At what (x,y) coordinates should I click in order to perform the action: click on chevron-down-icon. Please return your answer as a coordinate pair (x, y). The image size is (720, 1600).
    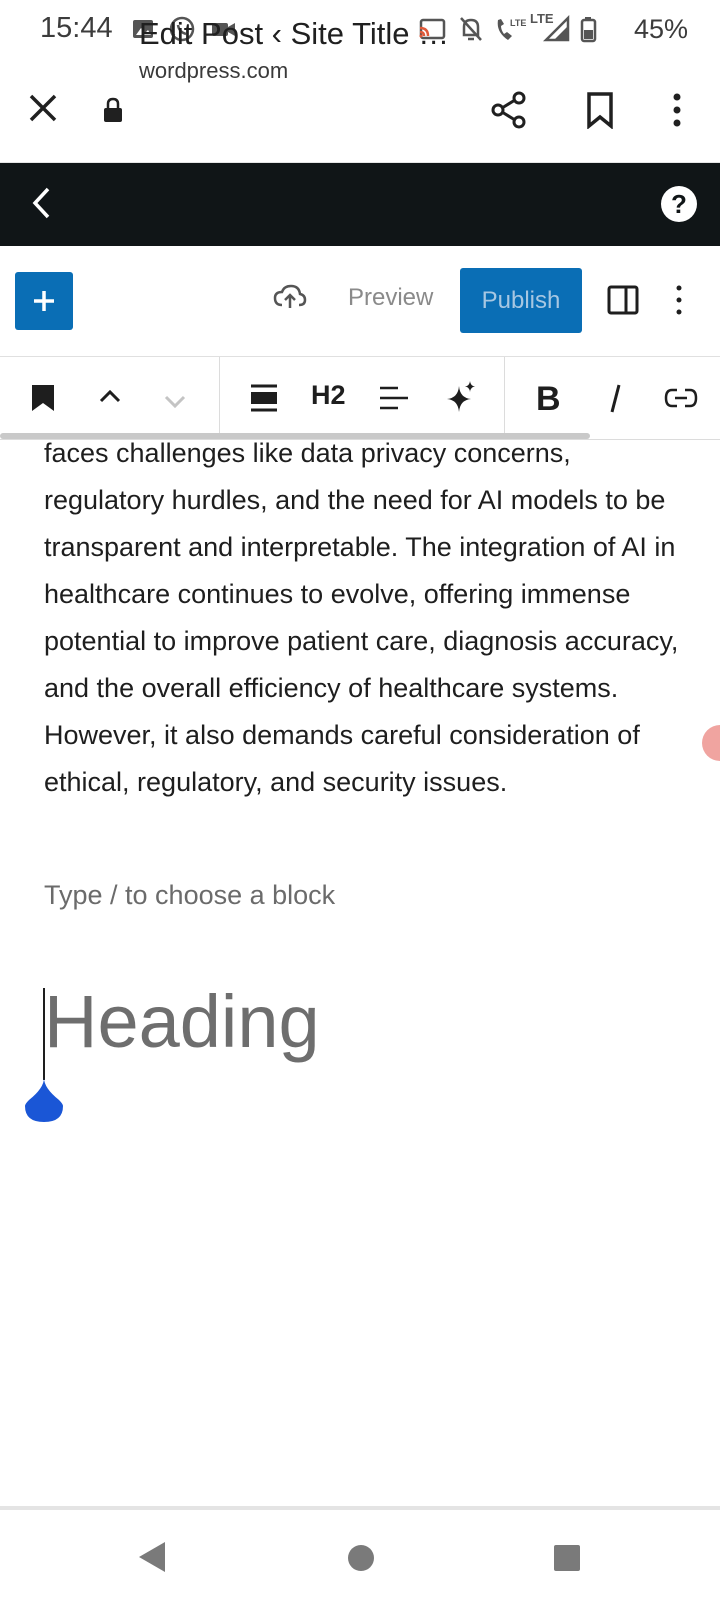
    Looking at the image, I should click on (175, 403).